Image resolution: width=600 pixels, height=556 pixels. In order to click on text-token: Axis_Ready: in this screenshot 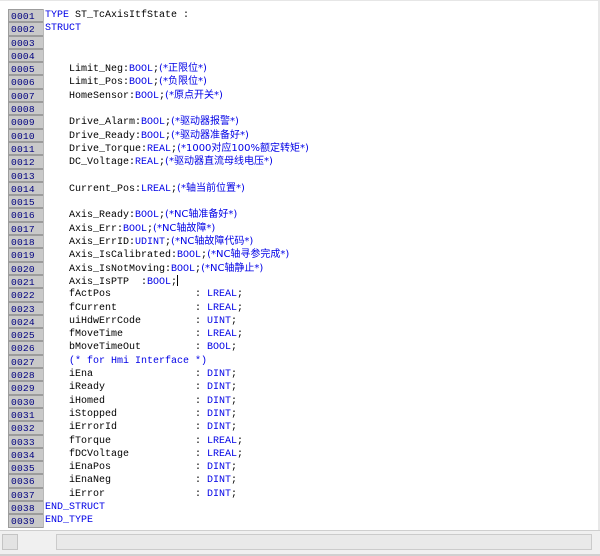, I will do `click(90, 216)`.